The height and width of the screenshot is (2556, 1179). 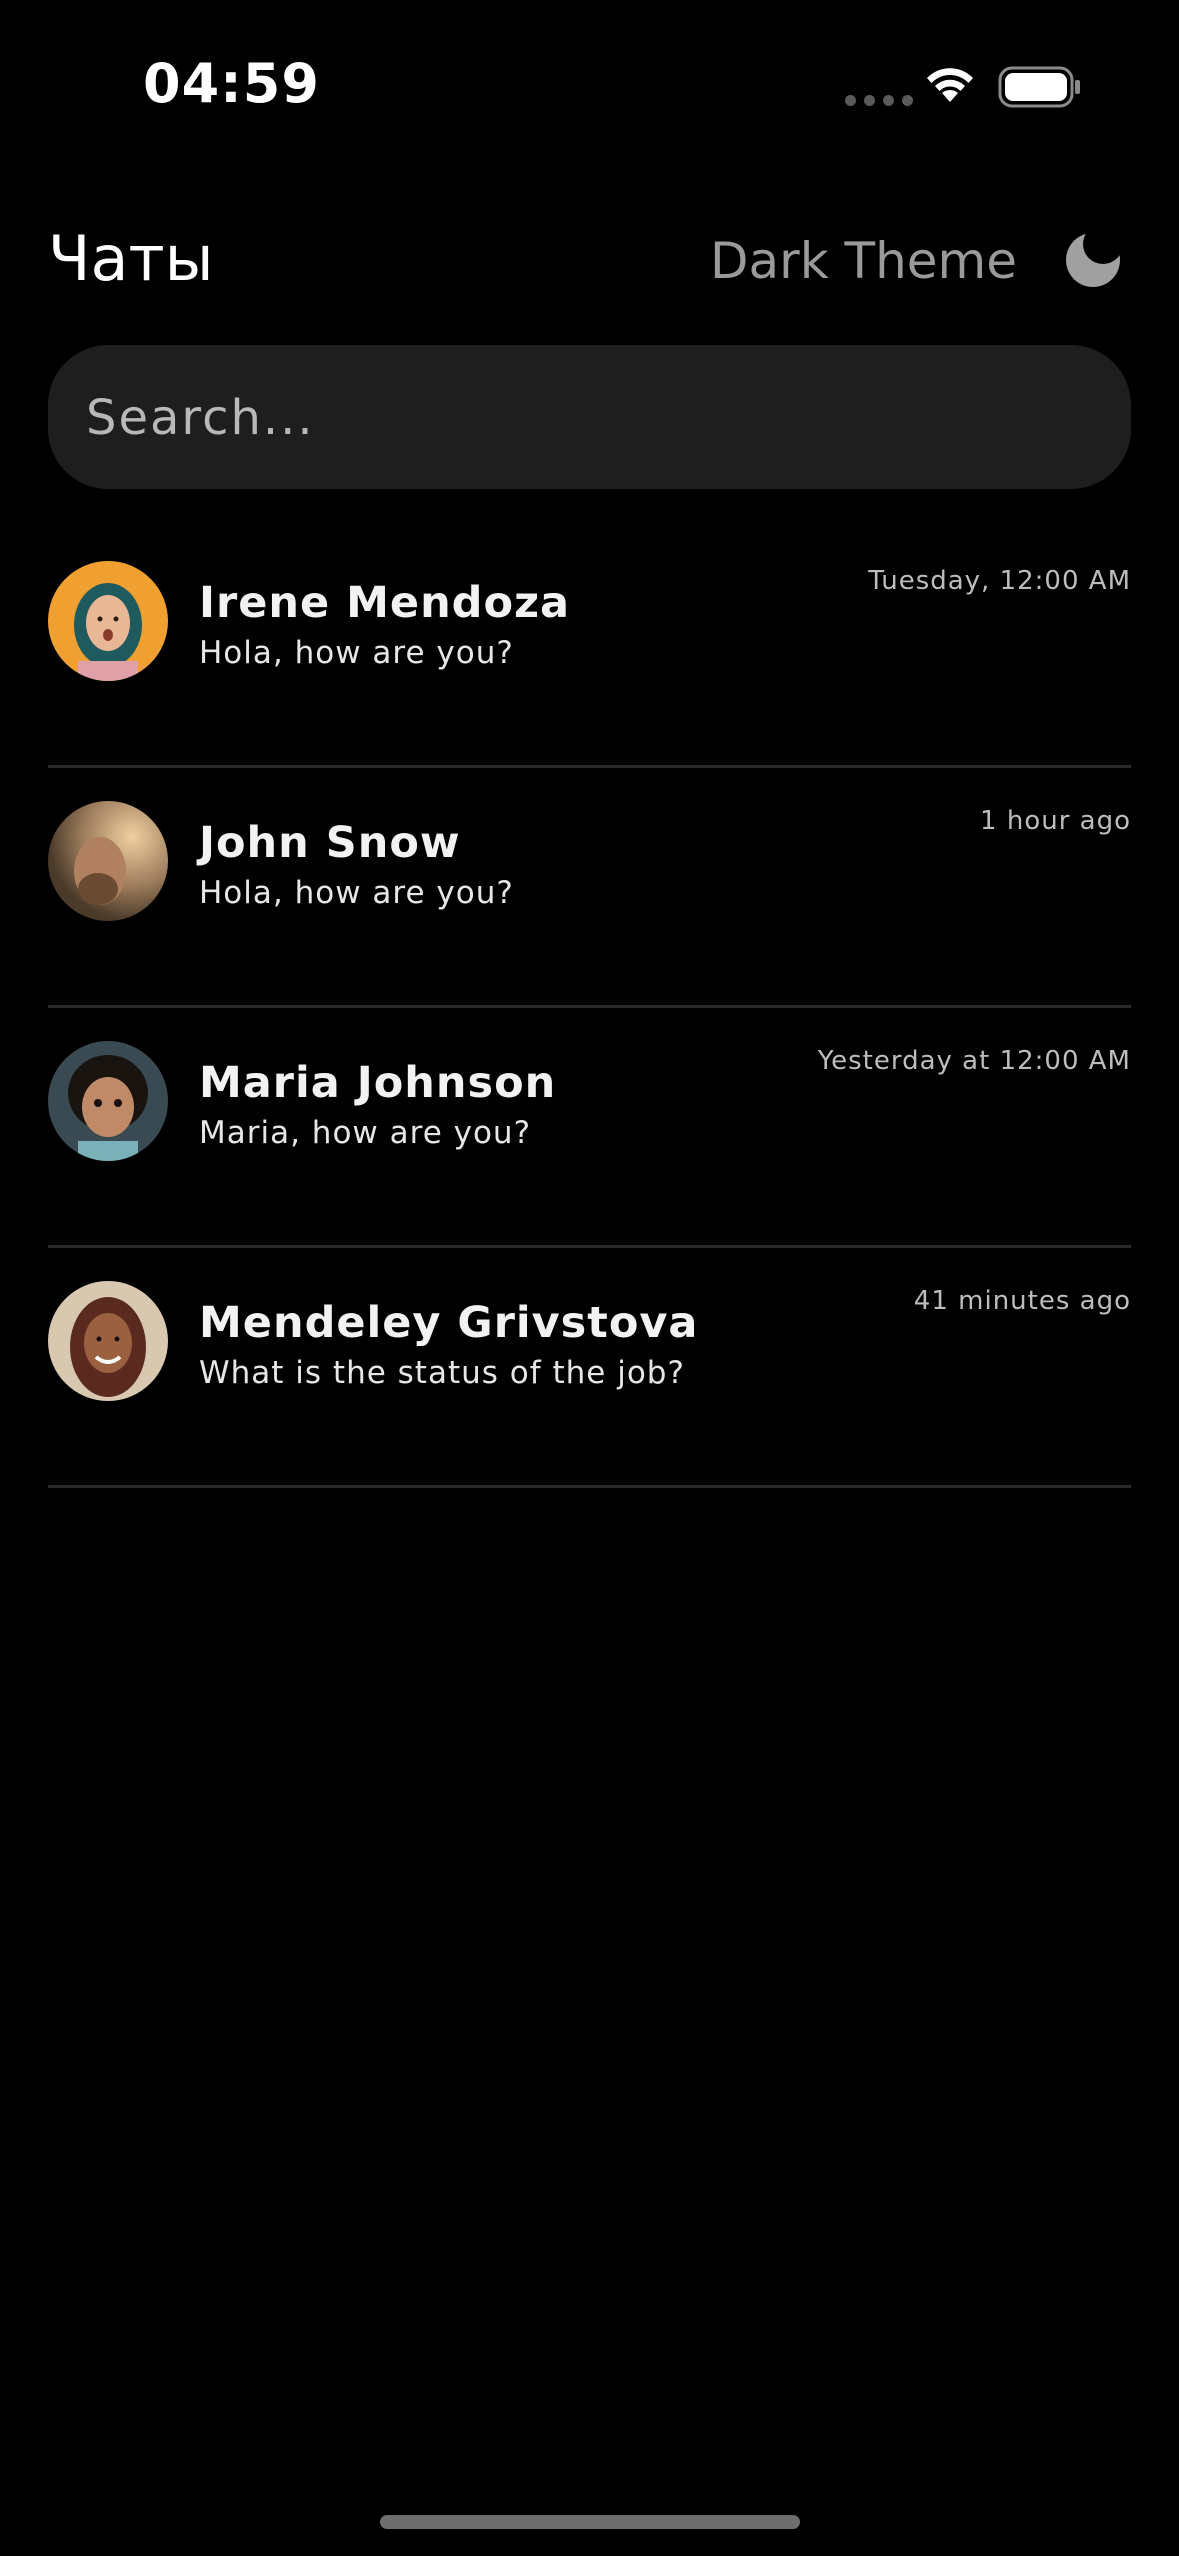 What do you see at coordinates (365, 1133) in the screenshot?
I see `chat-preview: Maria, how are you?` at bounding box center [365, 1133].